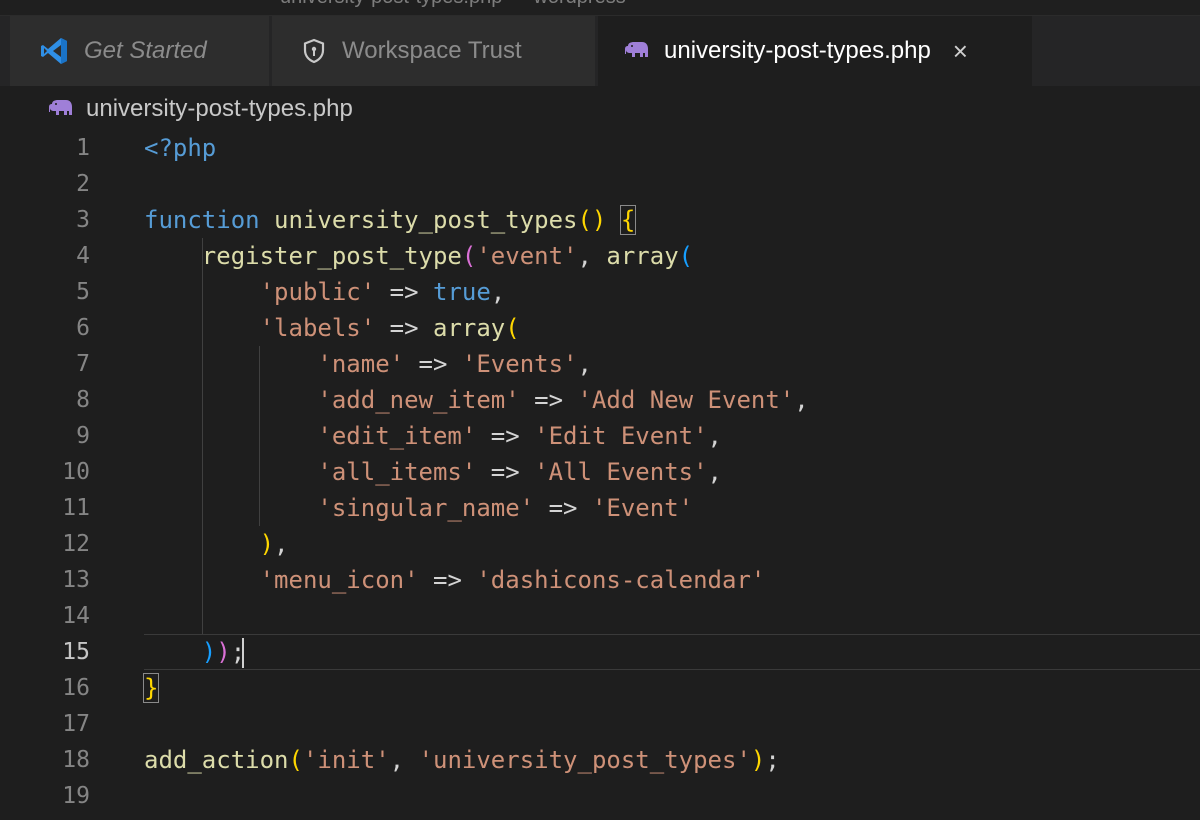  What do you see at coordinates (76, 796) in the screenshot?
I see `line-number: 19` at bounding box center [76, 796].